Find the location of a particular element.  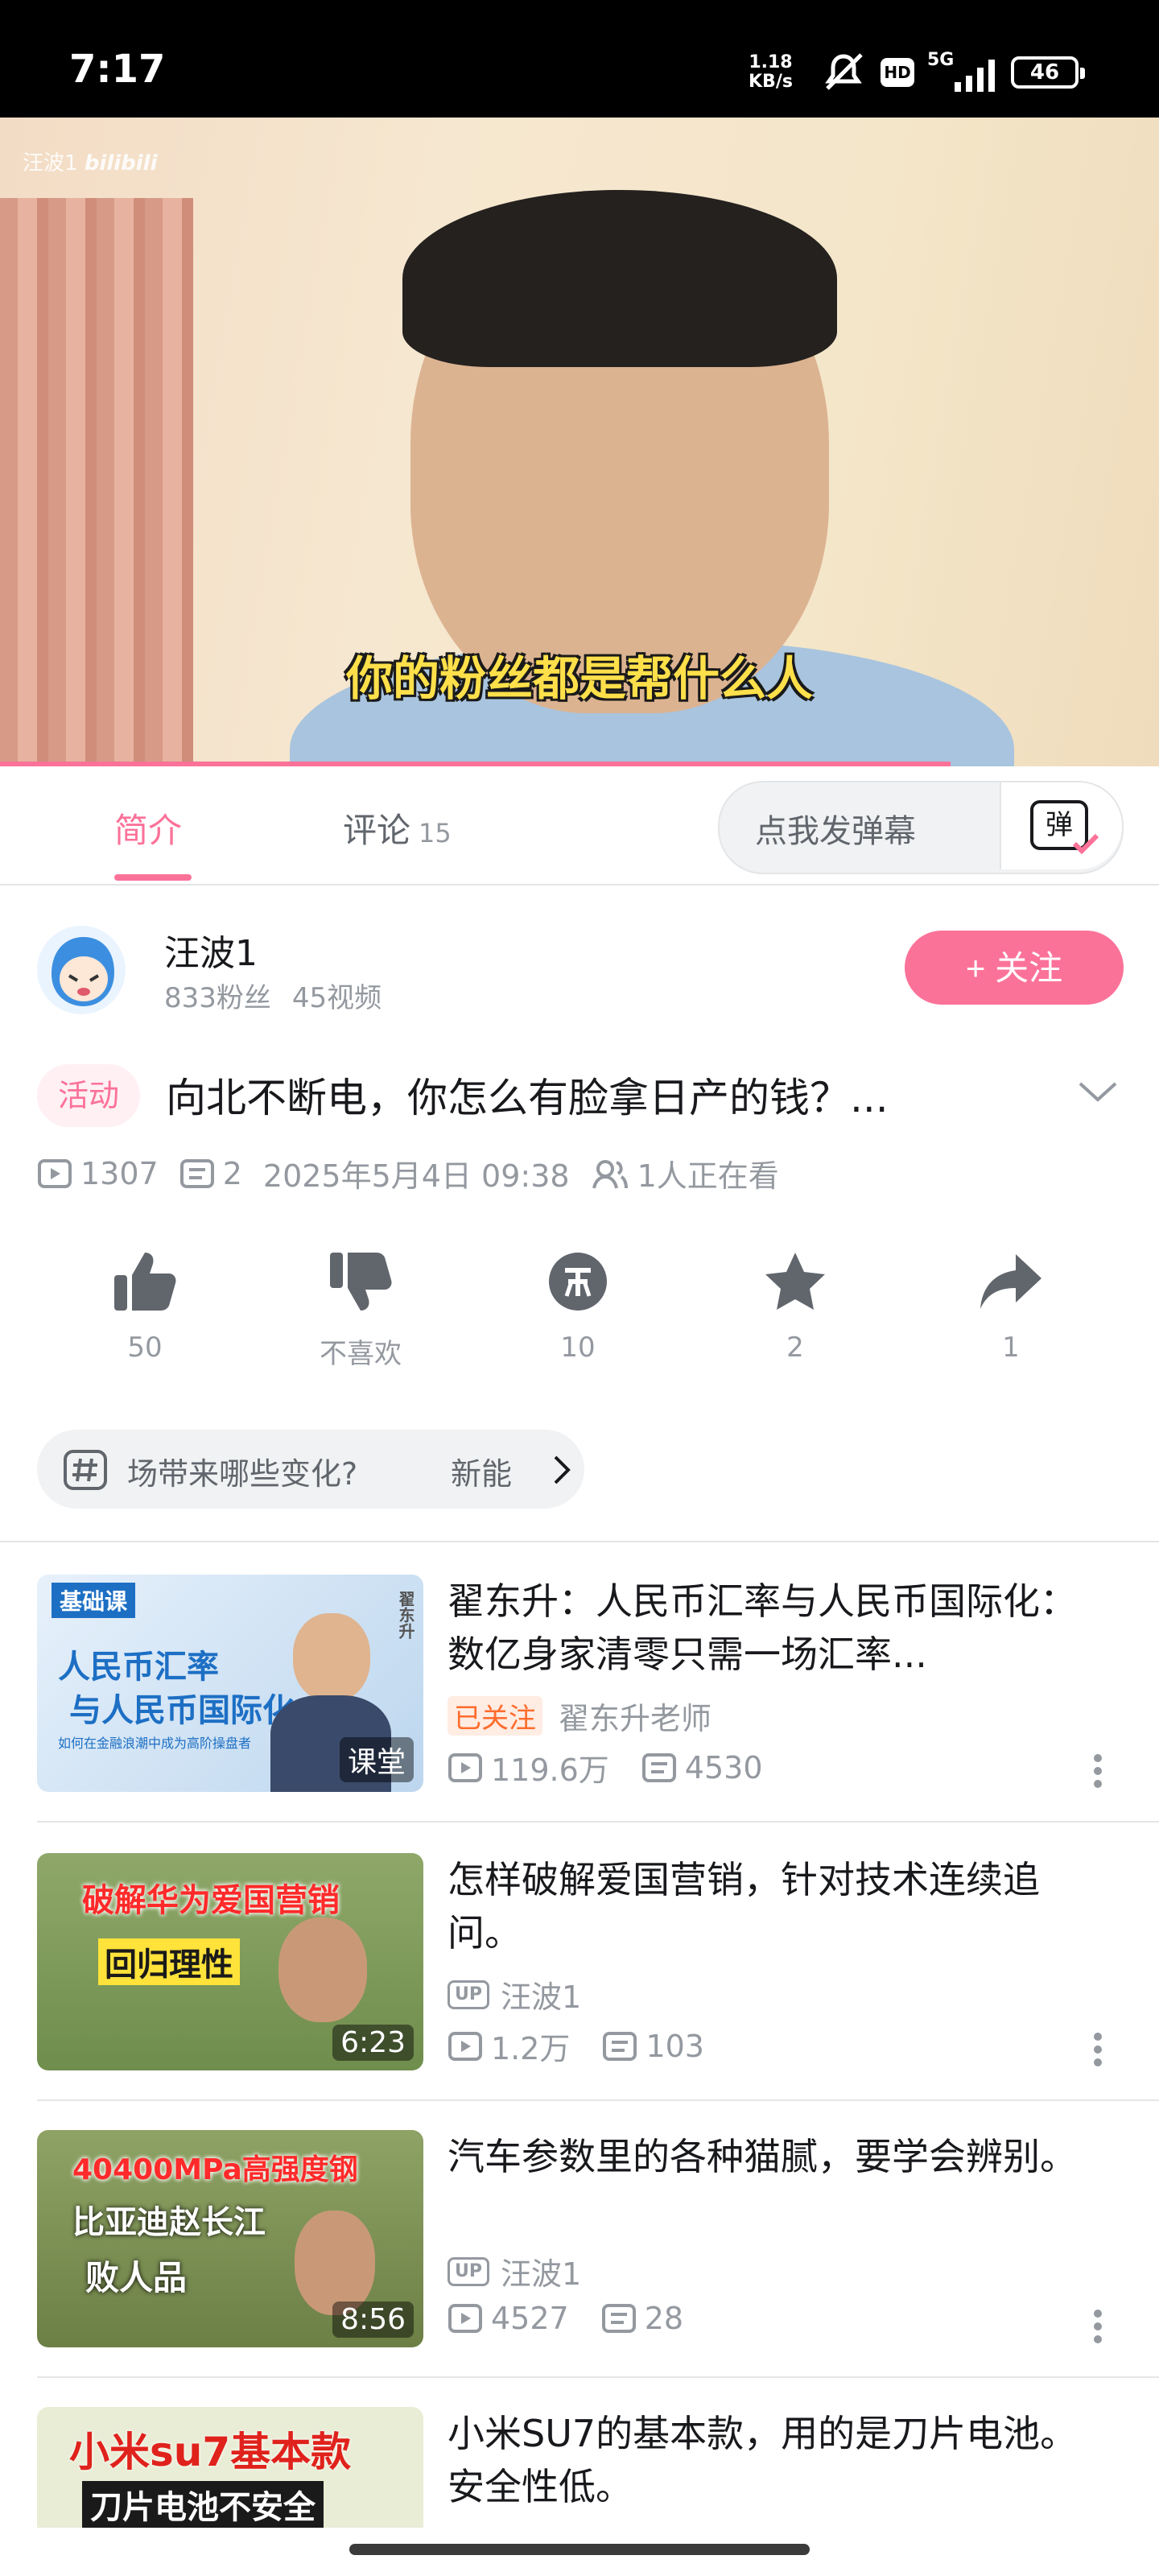

video-frame-person-hair is located at coordinates (619, 278).